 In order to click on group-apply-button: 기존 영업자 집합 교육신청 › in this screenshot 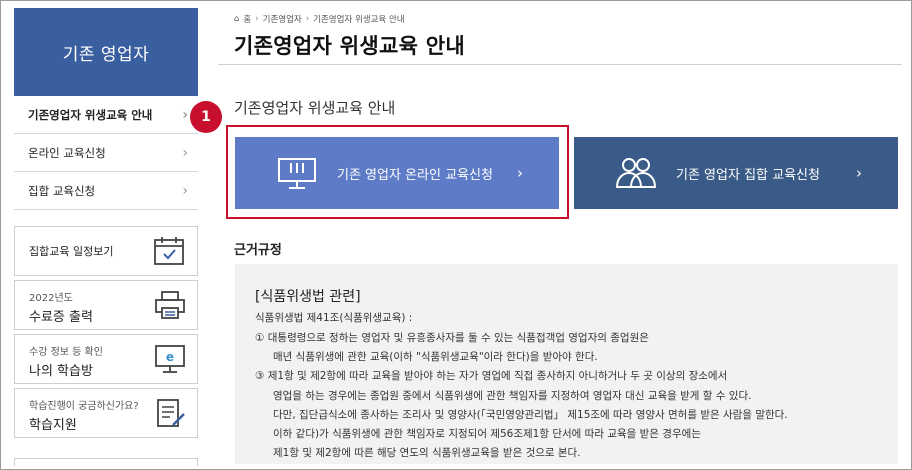, I will do `click(736, 173)`.